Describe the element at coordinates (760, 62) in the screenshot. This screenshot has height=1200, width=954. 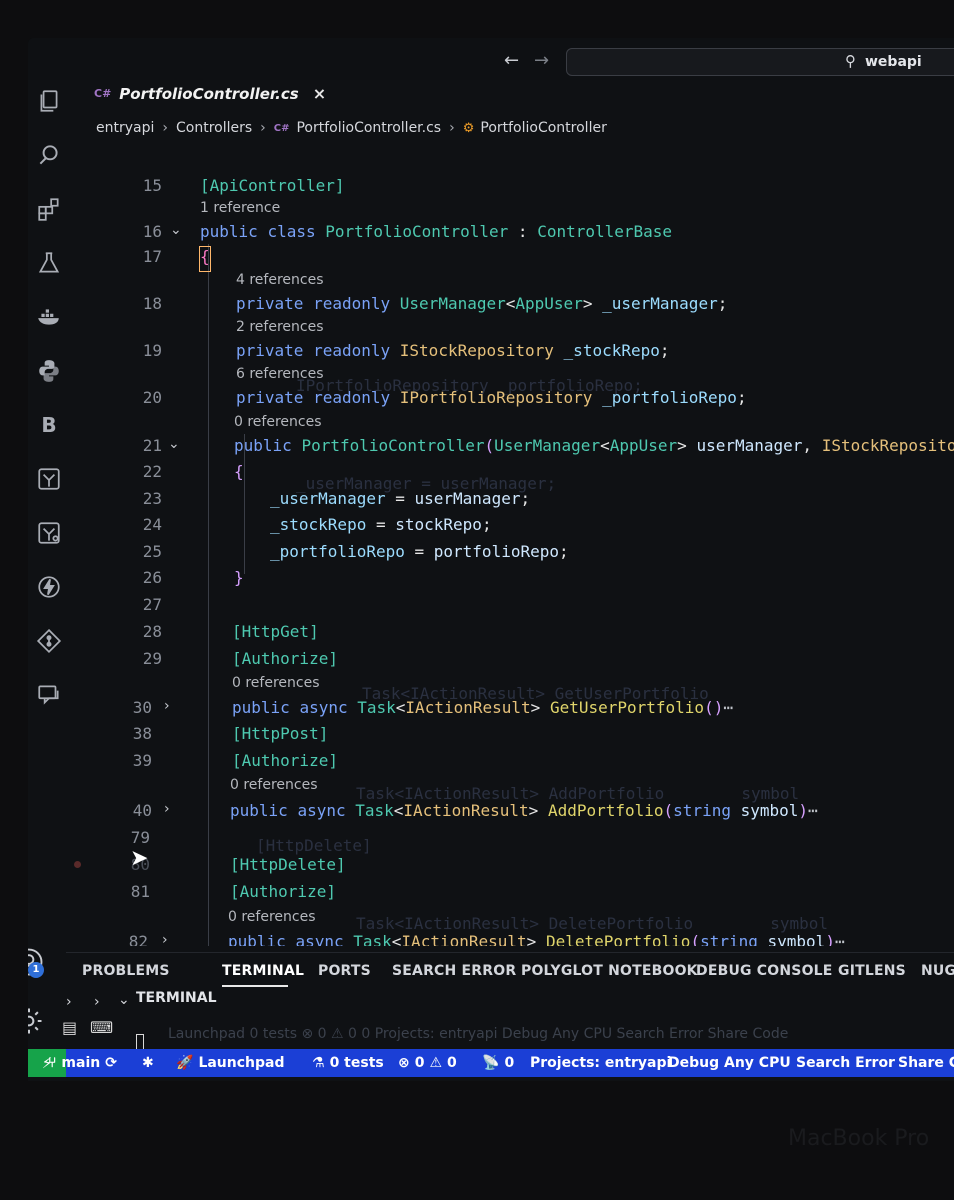
I see `command-search-box: ⚲ webapi` at that location.